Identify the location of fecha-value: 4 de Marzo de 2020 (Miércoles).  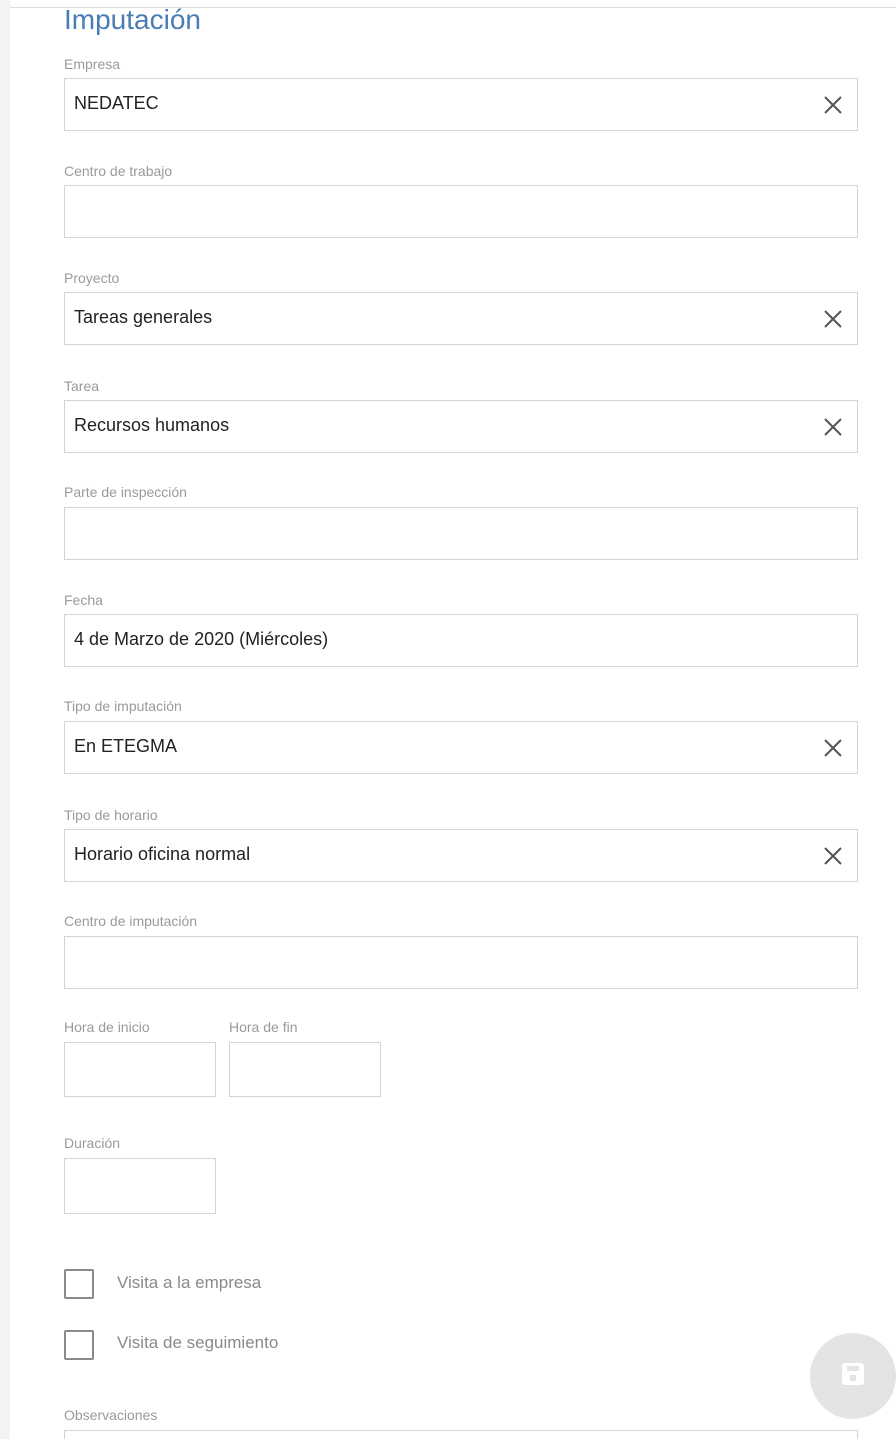
(201, 639).